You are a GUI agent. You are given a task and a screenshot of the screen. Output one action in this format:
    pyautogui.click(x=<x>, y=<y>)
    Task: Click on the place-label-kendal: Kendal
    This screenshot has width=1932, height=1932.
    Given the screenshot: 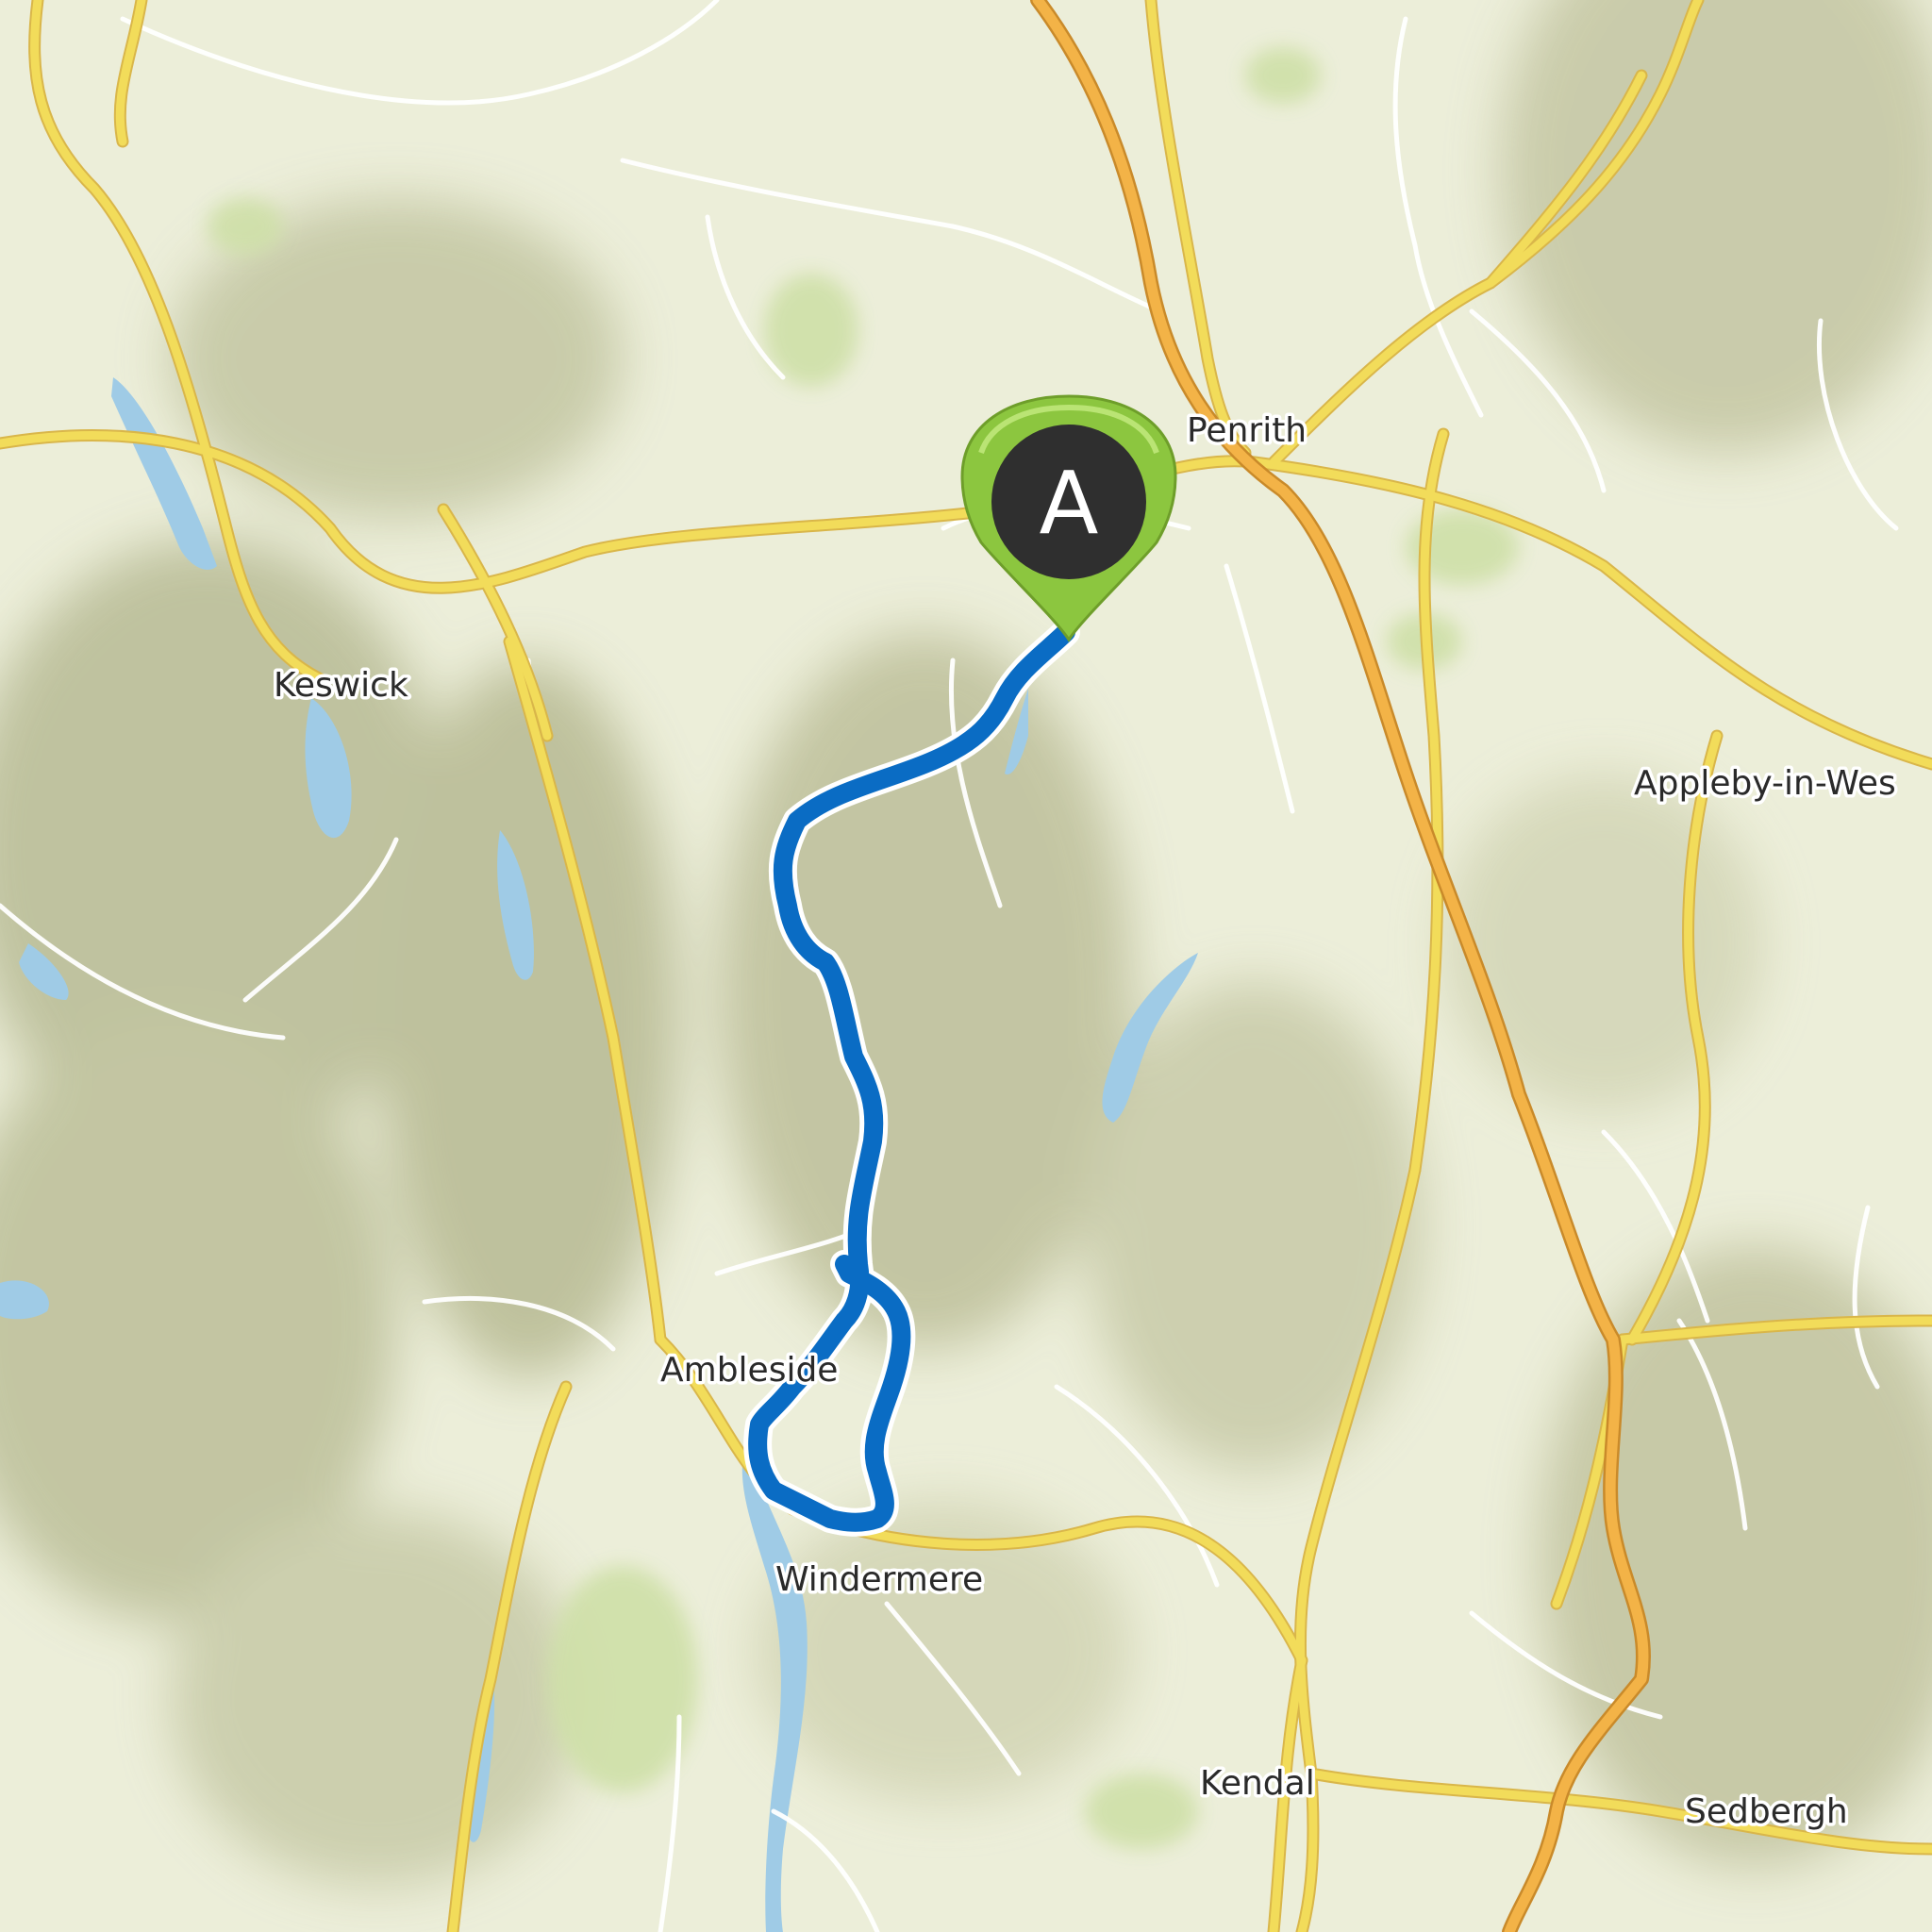 What is the action you would take?
    pyautogui.click(x=1258, y=1784)
    